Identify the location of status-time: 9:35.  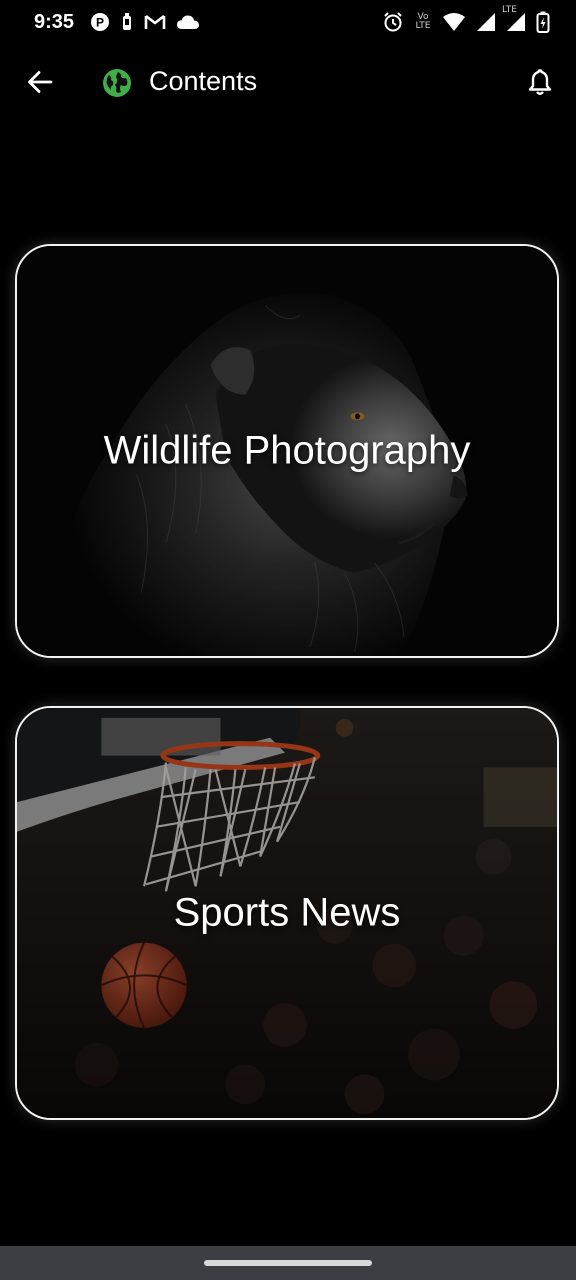
(54, 21).